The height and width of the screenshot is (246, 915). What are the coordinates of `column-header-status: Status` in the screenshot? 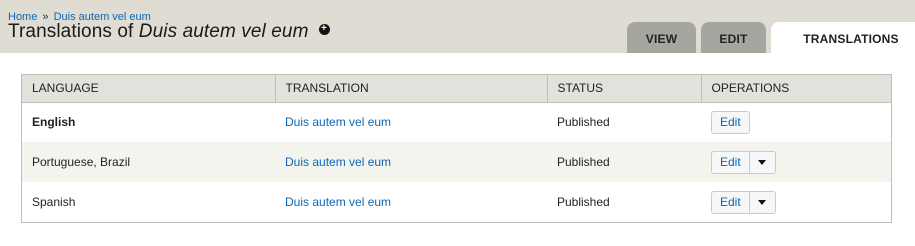 It's located at (624, 89).